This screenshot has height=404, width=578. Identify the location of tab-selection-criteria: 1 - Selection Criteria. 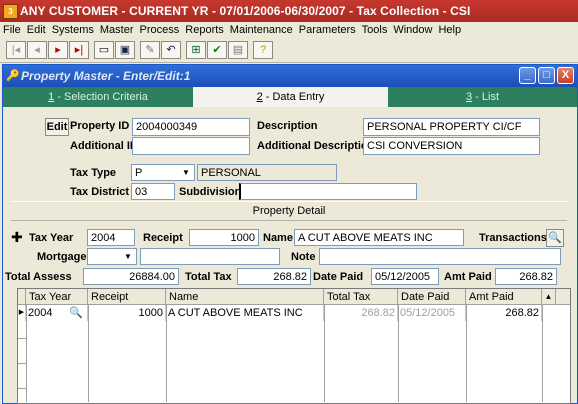
(98, 97).